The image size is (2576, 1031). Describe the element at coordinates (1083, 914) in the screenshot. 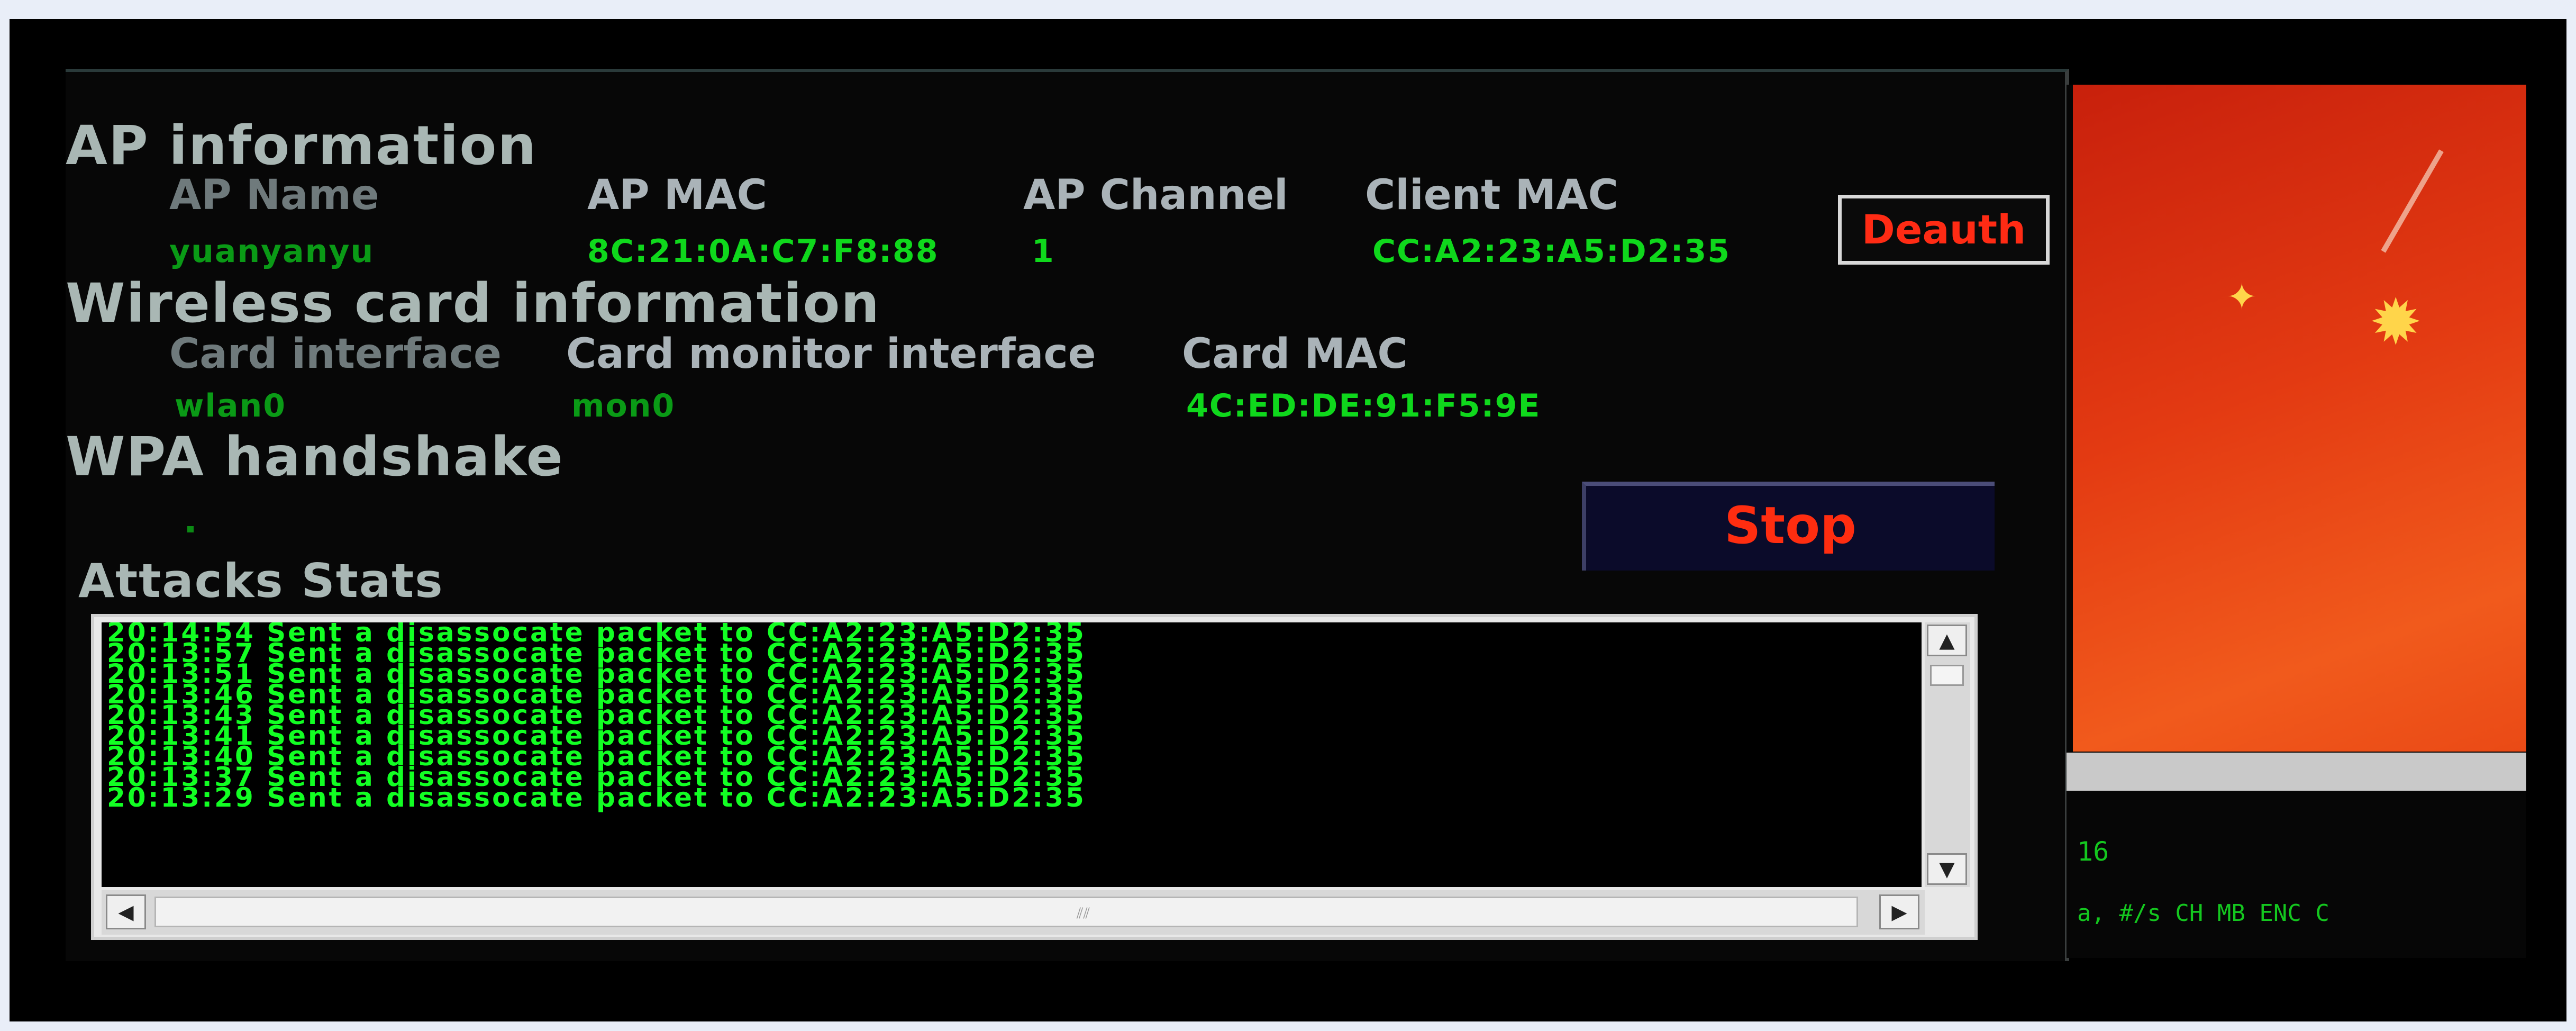

I see `grip-icon: ⫽⫽` at that location.